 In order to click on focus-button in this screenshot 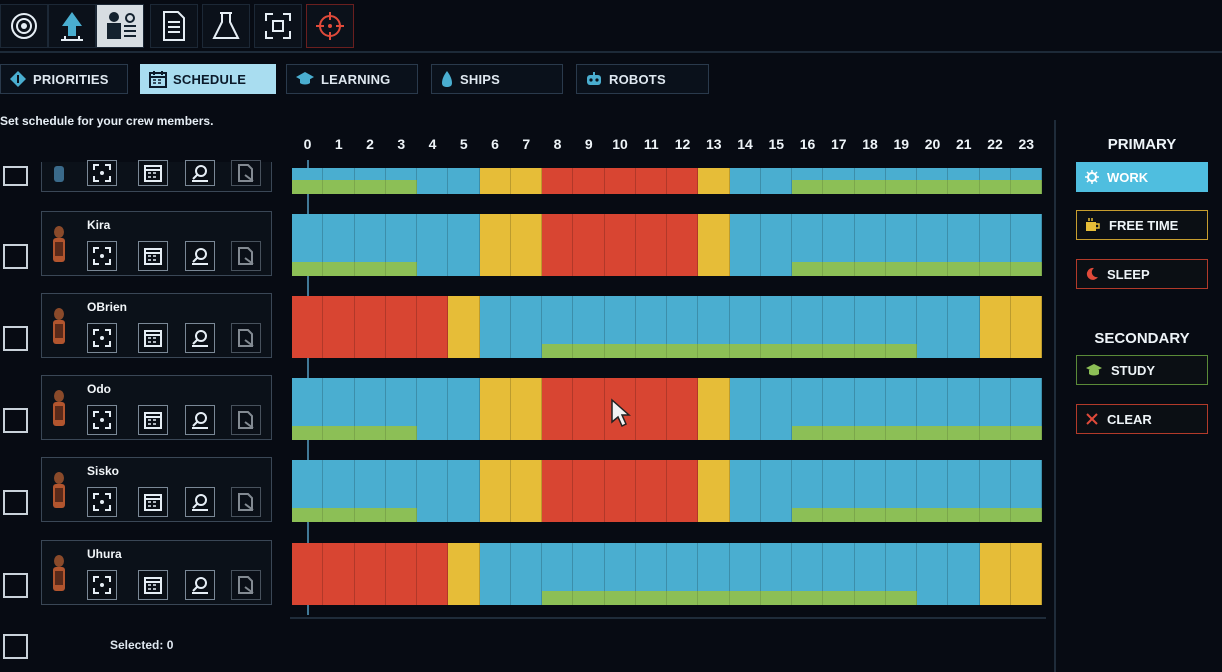, I will do `click(278, 26)`.